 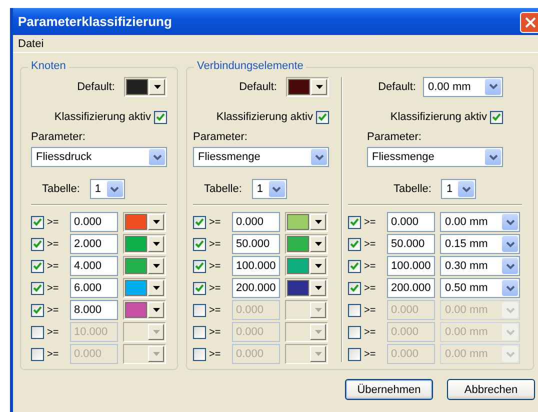 What do you see at coordinates (389, 389) in the screenshot?
I see `dialog-button: Übernehmen` at bounding box center [389, 389].